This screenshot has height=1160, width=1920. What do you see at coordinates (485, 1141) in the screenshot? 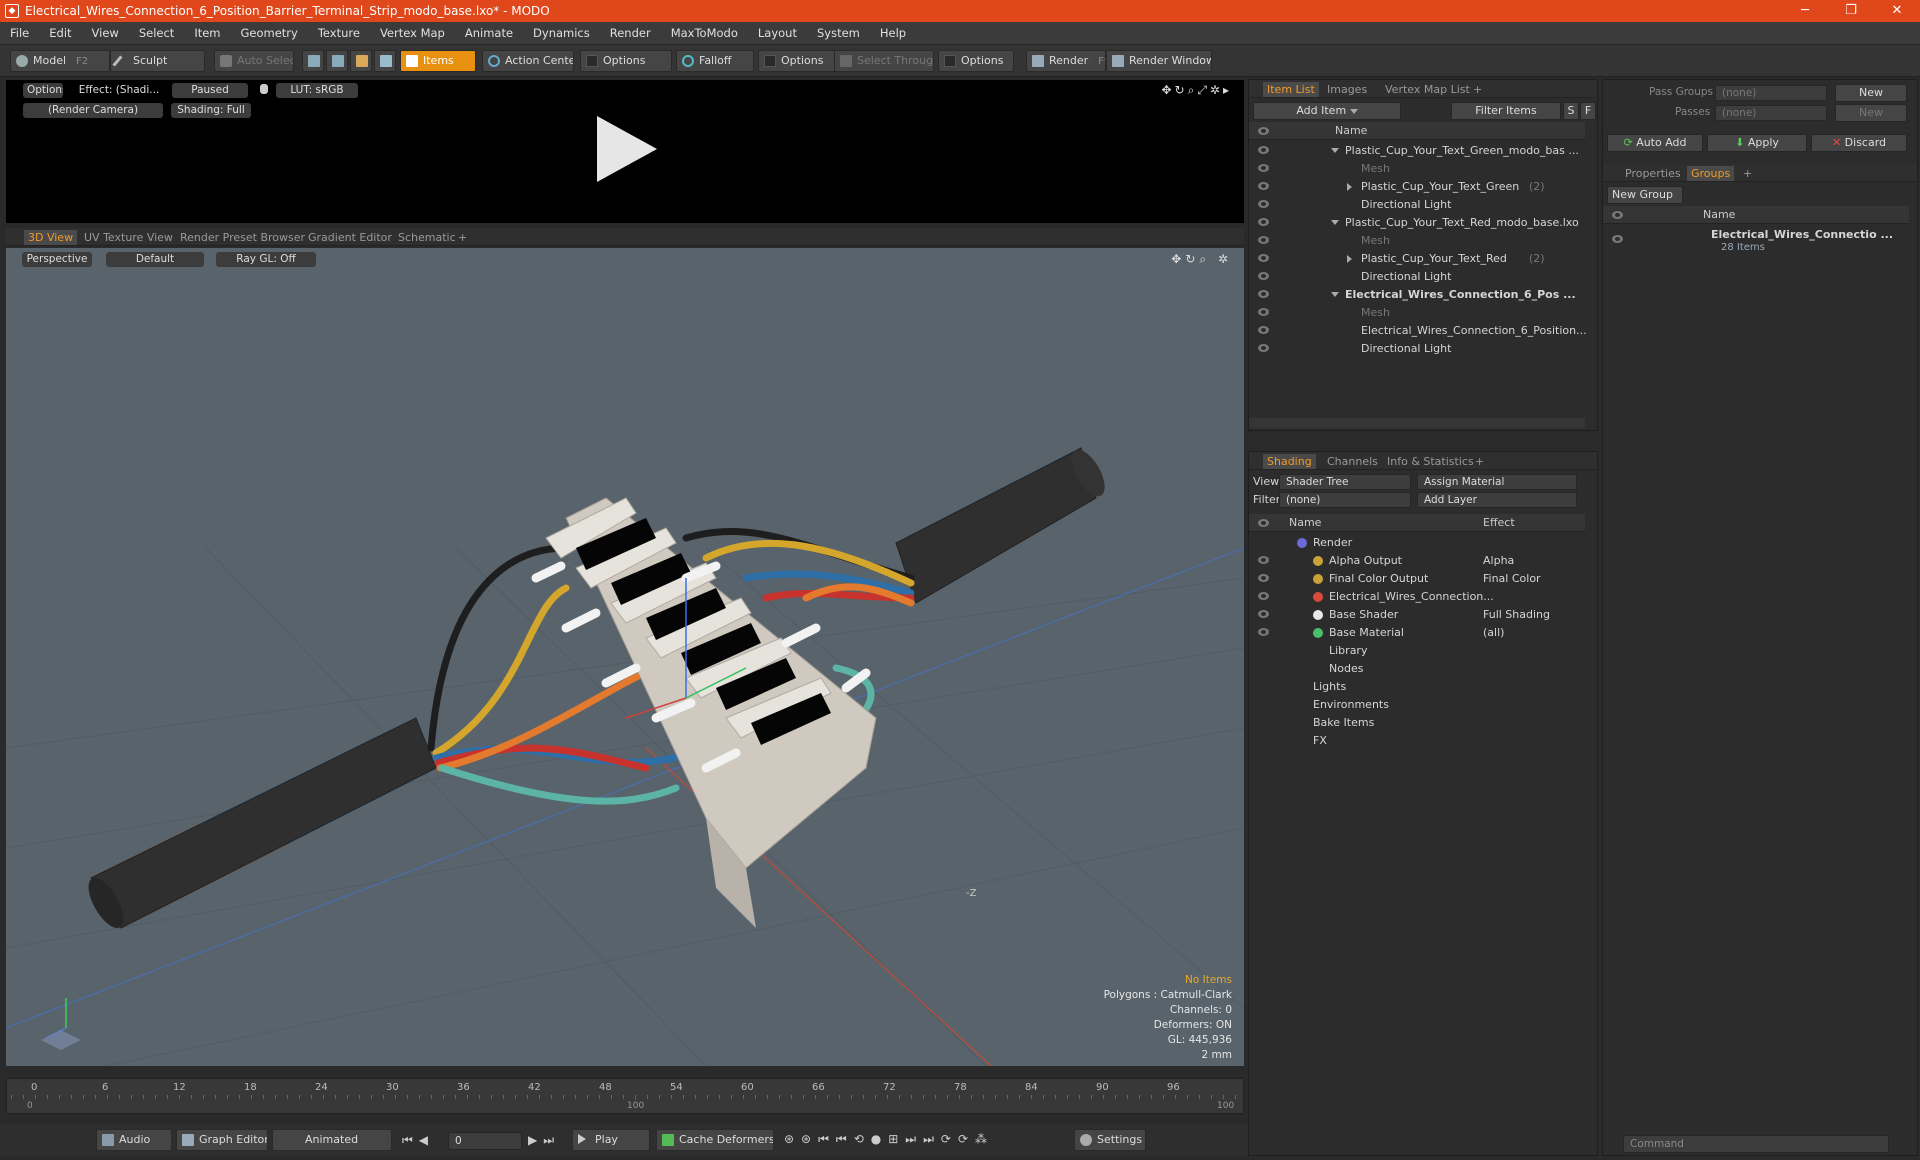
I see `frame-input: 0` at bounding box center [485, 1141].